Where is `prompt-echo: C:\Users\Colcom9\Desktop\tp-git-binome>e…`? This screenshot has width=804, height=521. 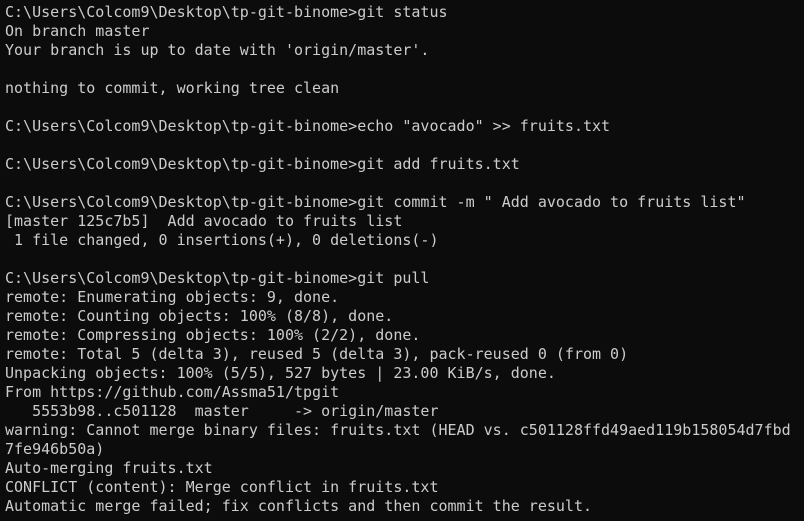
prompt-echo: C:\Users\Colcom9\Desktop\tp-git-binome>e… is located at coordinates (308, 126).